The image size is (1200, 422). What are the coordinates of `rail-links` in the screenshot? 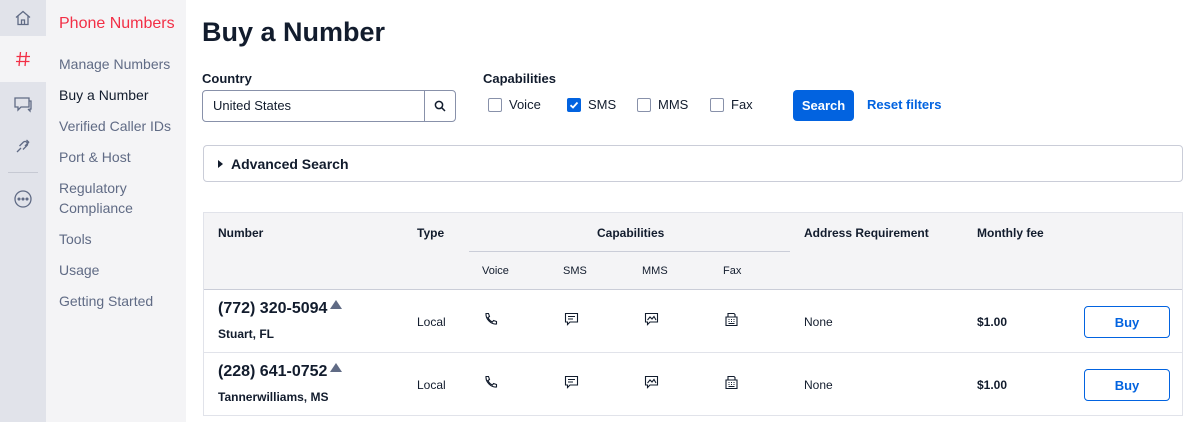 It's located at (23, 146).